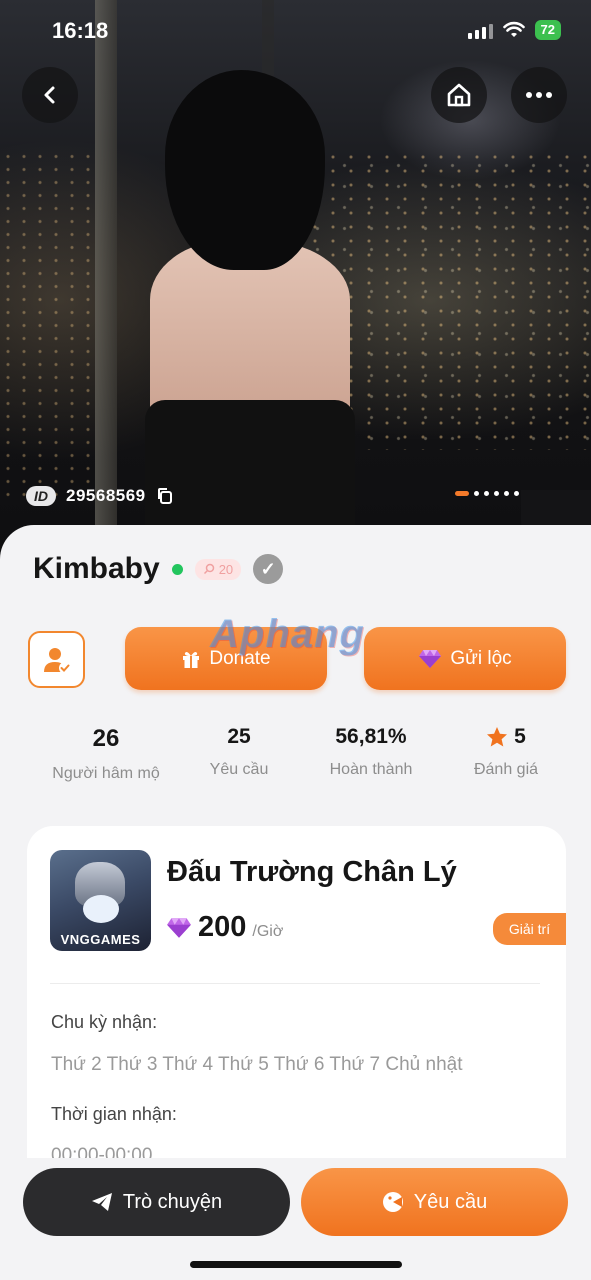  I want to click on price-value: 200, so click(222, 927).